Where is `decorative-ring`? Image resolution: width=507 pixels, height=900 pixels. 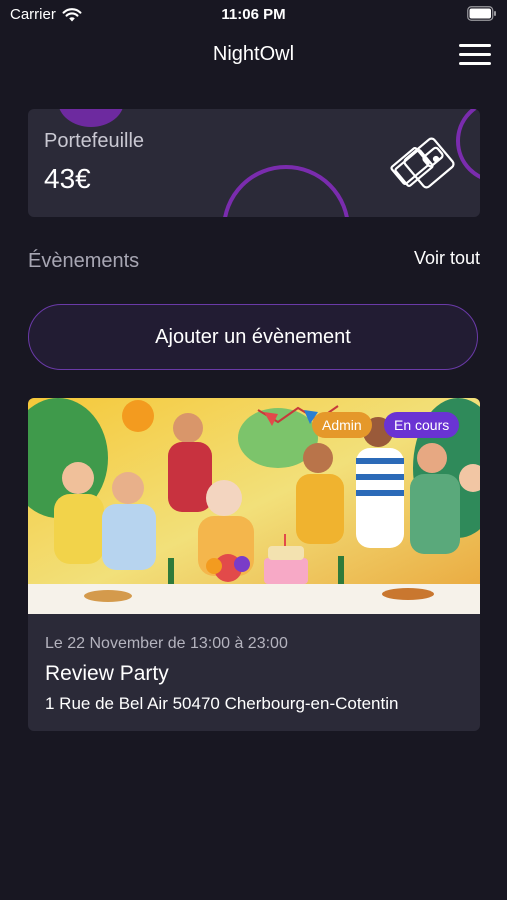 decorative-ring is located at coordinates (286, 191).